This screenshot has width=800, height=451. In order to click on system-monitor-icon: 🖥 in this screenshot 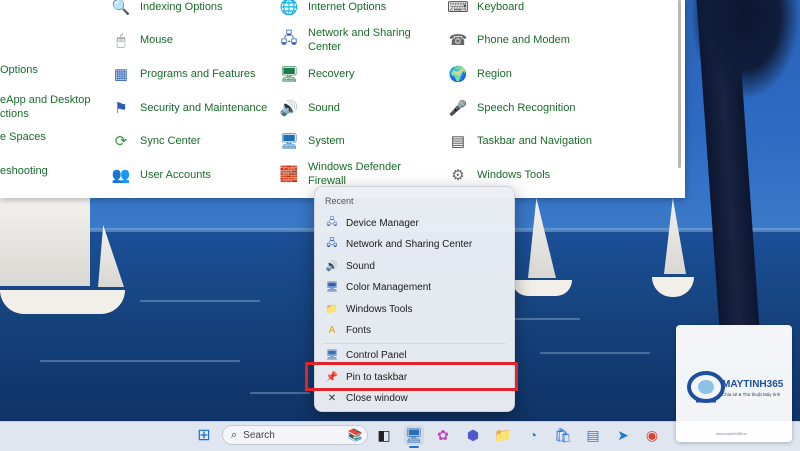, I will do `click(289, 141)`.